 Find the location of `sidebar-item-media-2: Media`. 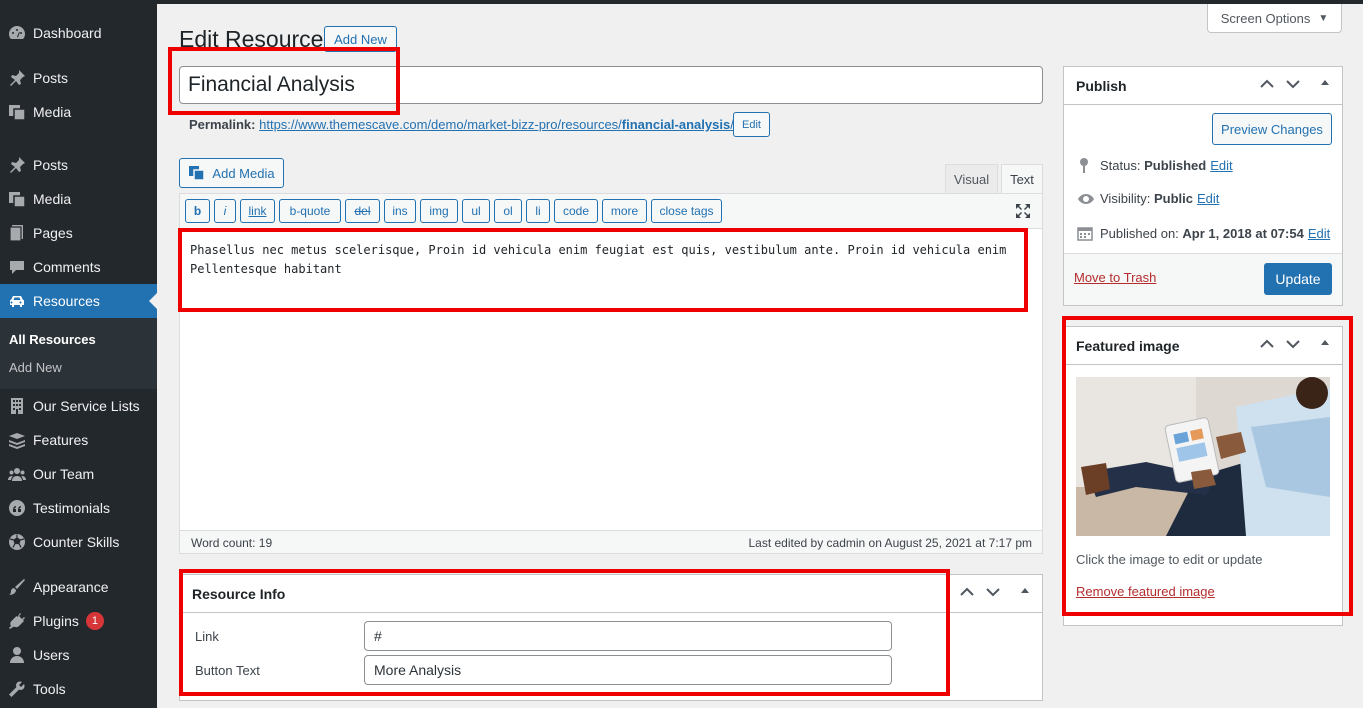

sidebar-item-media-2: Media is located at coordinates (78, 199).